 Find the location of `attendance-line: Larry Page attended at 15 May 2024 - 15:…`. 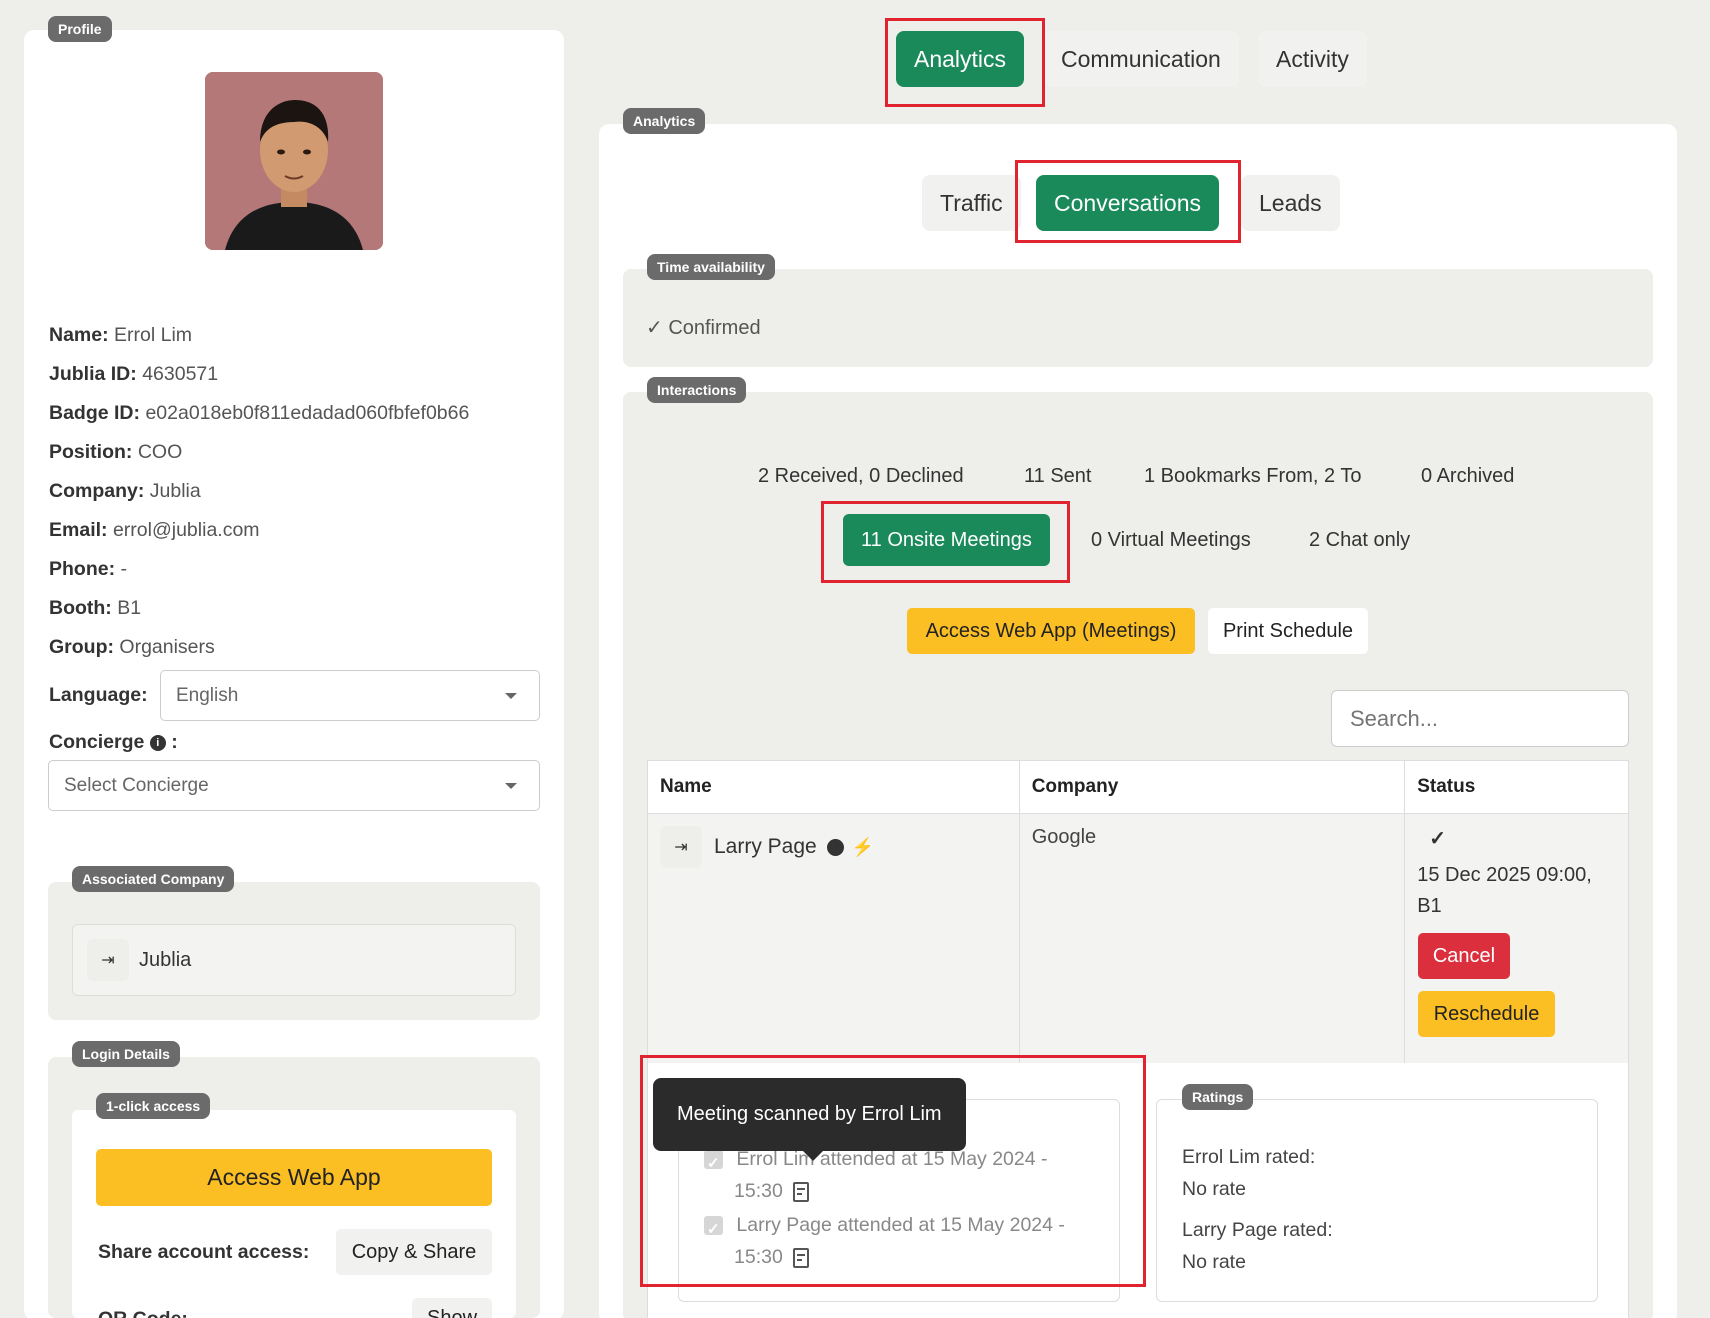

attendance-line: Larry Page attended at 15 May 2024 - 15:… is located at coordinates (909, 1241).